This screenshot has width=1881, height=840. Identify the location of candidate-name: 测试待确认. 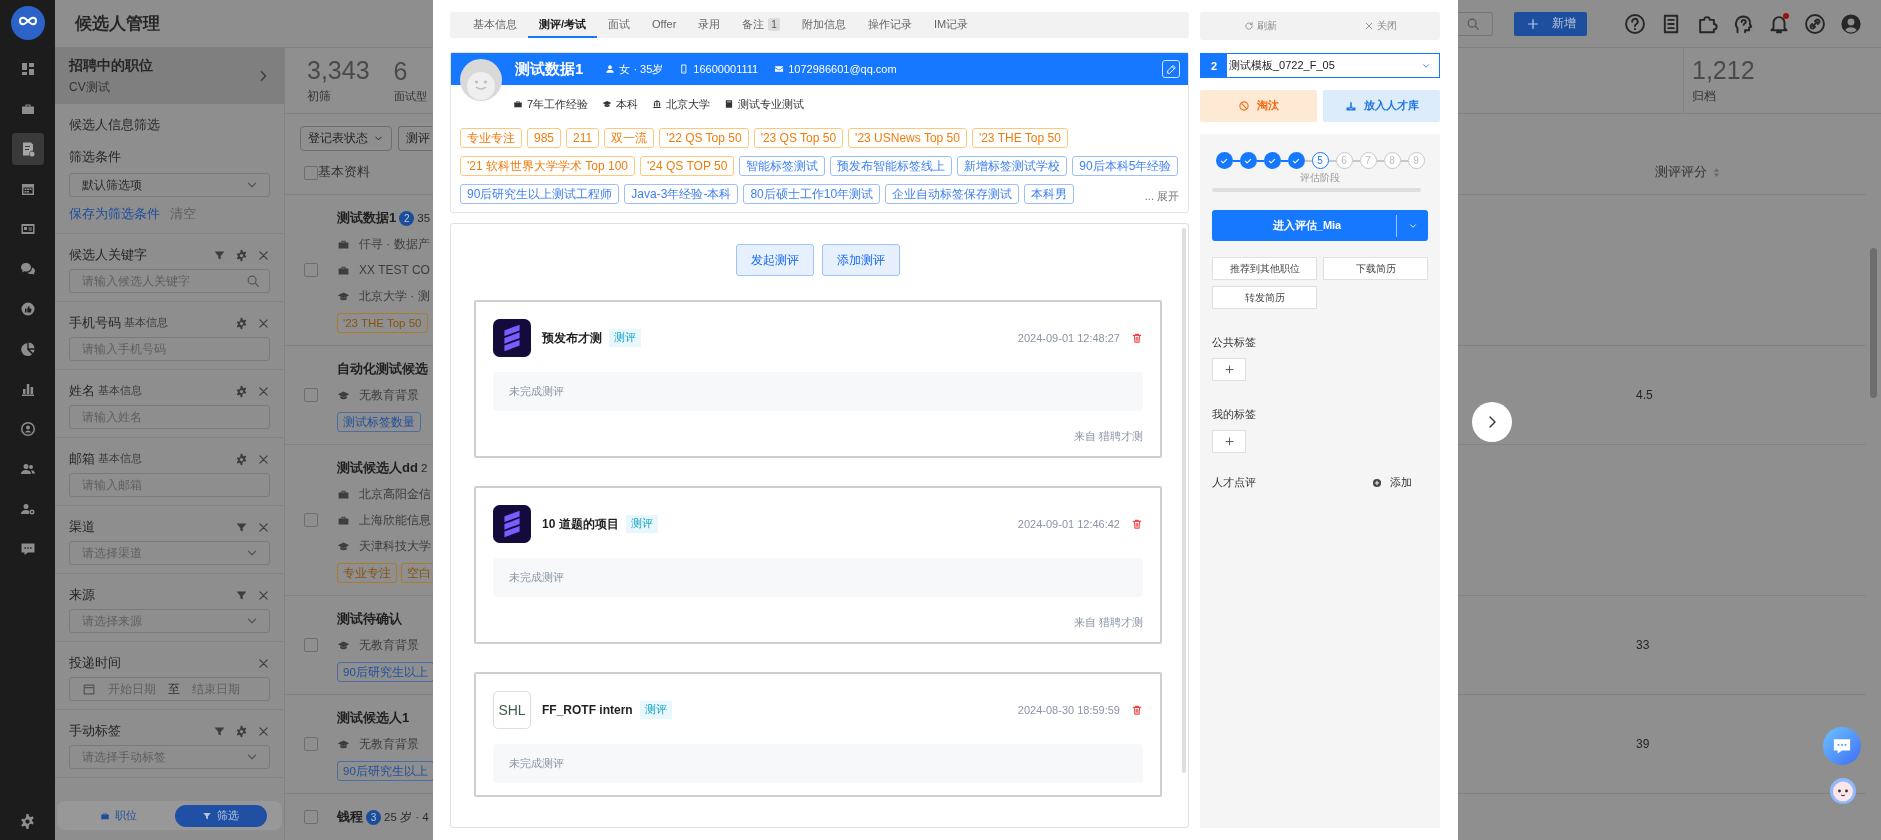
(369, 619).